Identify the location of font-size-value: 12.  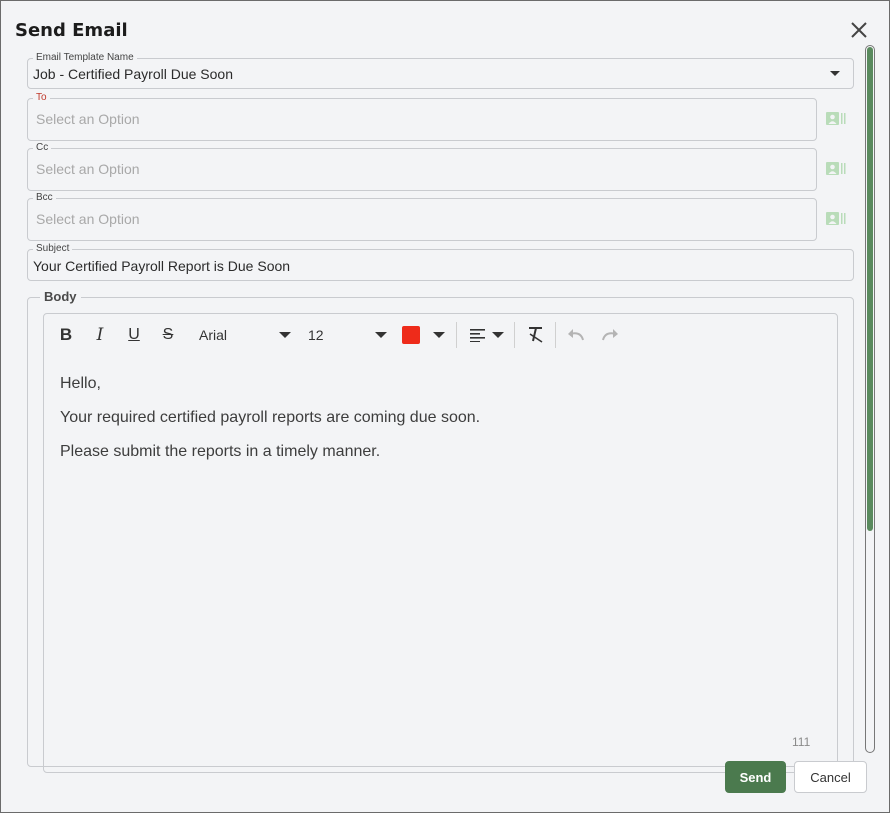
(316, 335).